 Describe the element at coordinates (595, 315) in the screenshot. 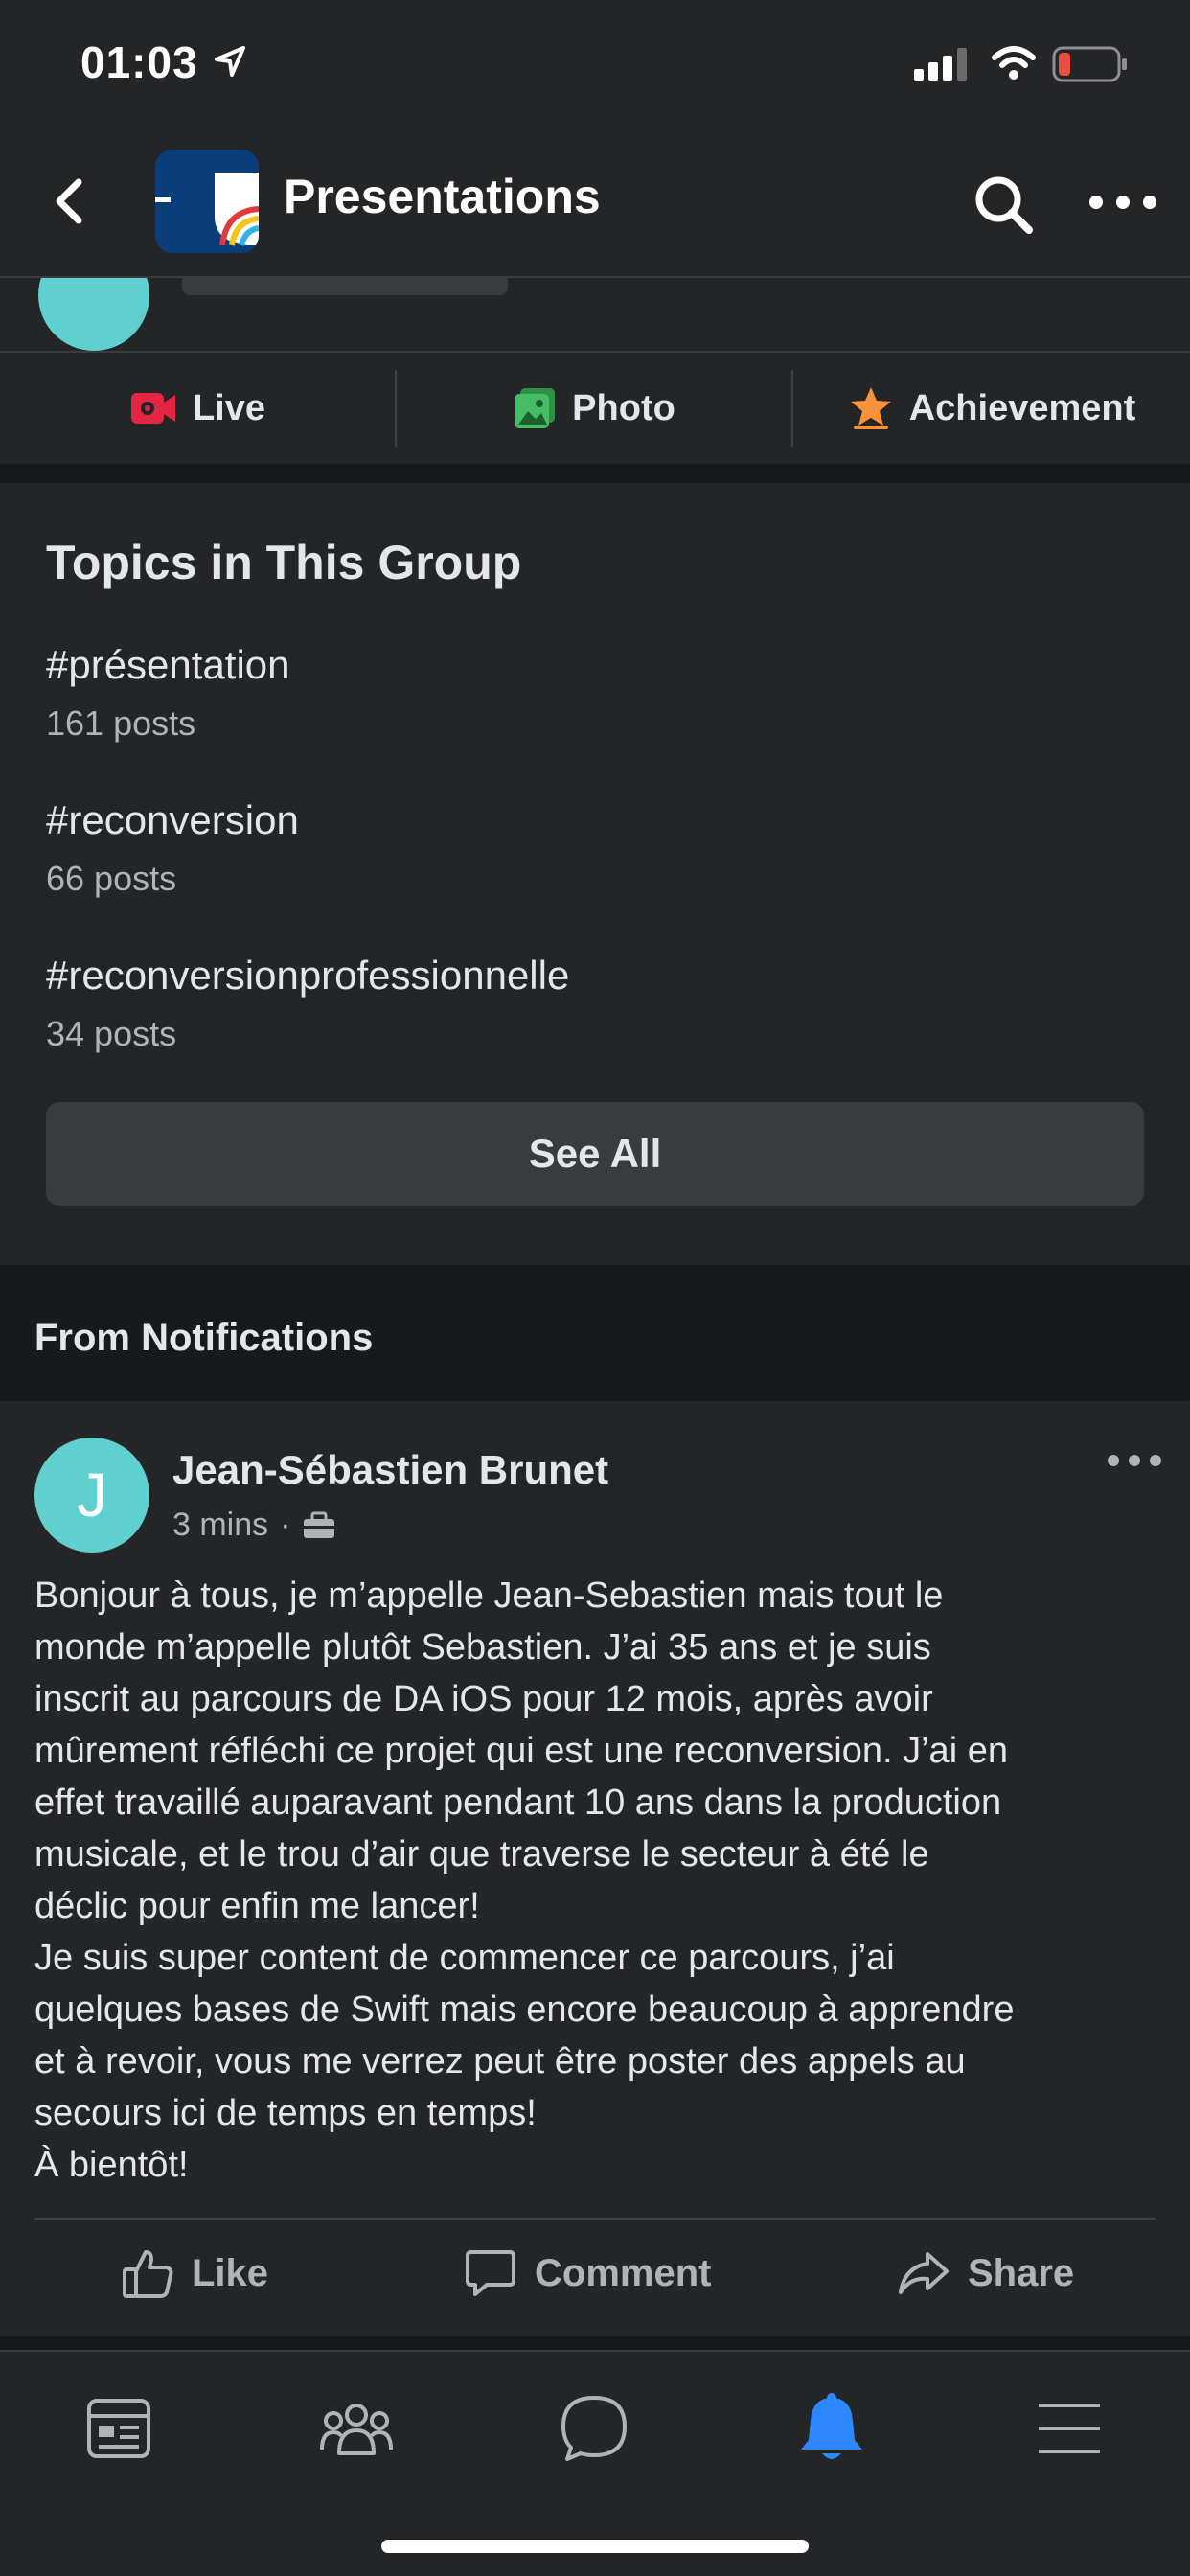

I see `post-composer` at that location.